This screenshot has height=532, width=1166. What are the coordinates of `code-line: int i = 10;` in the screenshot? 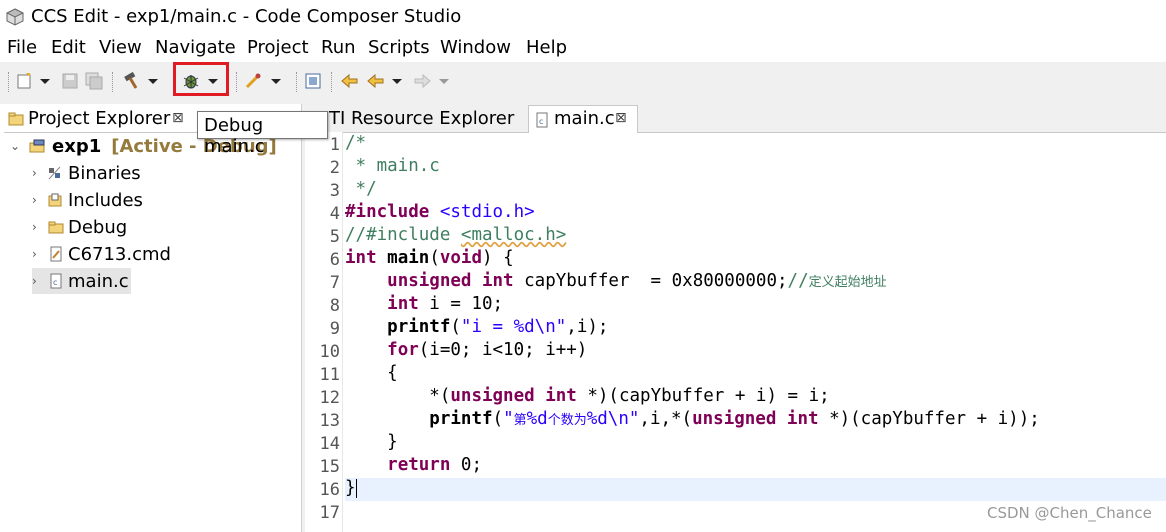 It's located at (445, 304).